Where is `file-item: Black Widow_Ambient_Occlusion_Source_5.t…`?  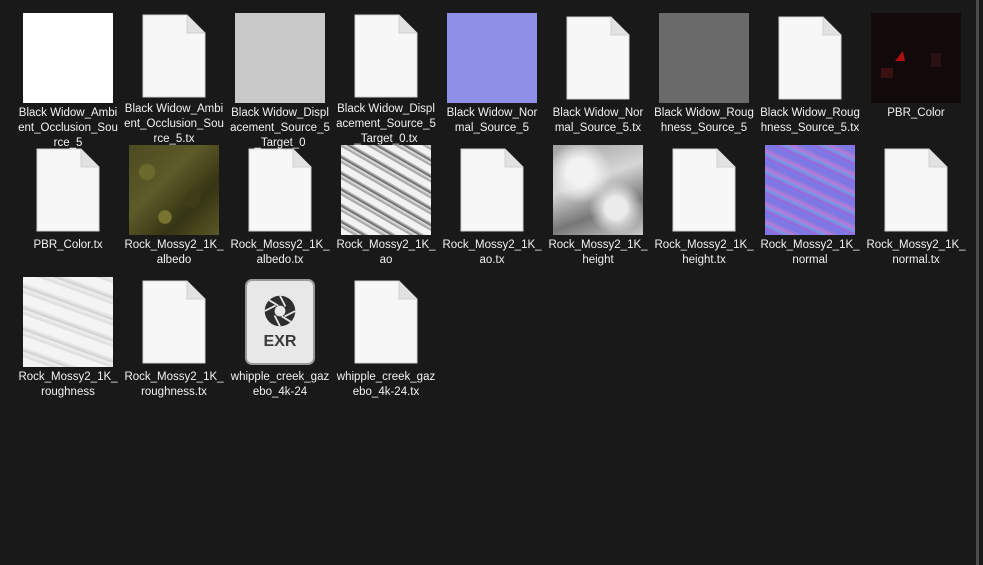
file-item: Black Widow_Ambient_Occlusion_Source_5.t… is located at coordinates (174, 76).